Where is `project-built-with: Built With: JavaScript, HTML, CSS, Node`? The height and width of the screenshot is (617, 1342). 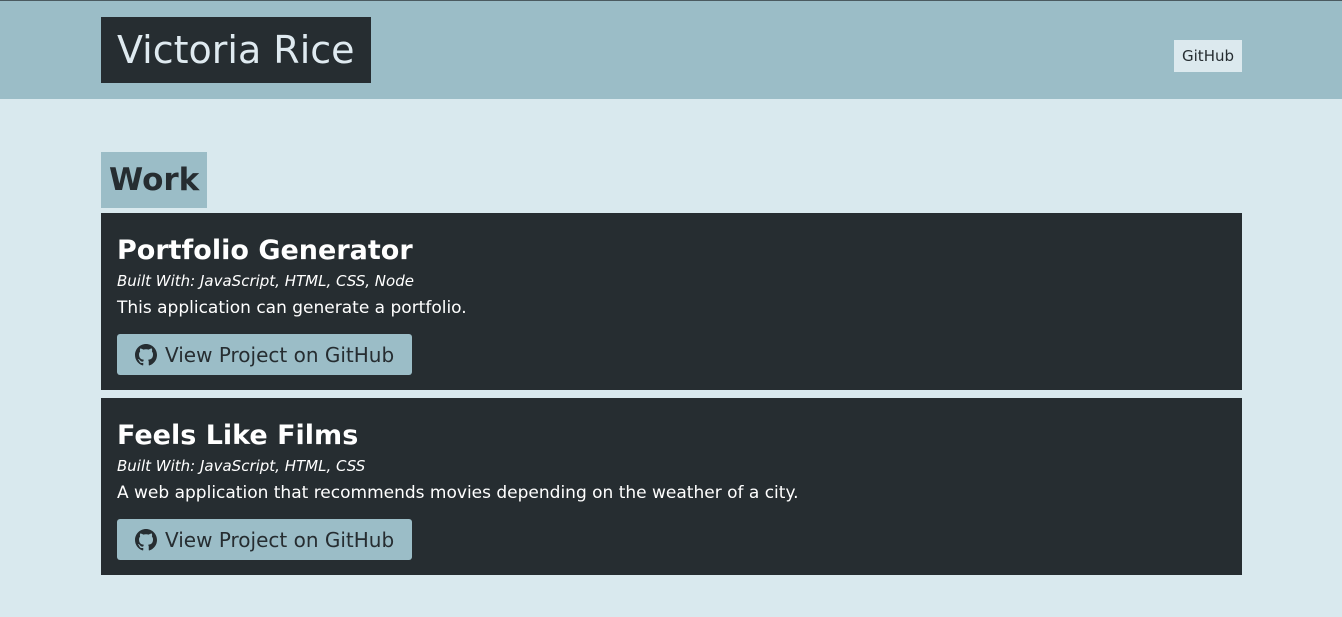 project-built-with: Built With: JavaScript, HTML, CSS, Node is located at coordinates (265, 281).